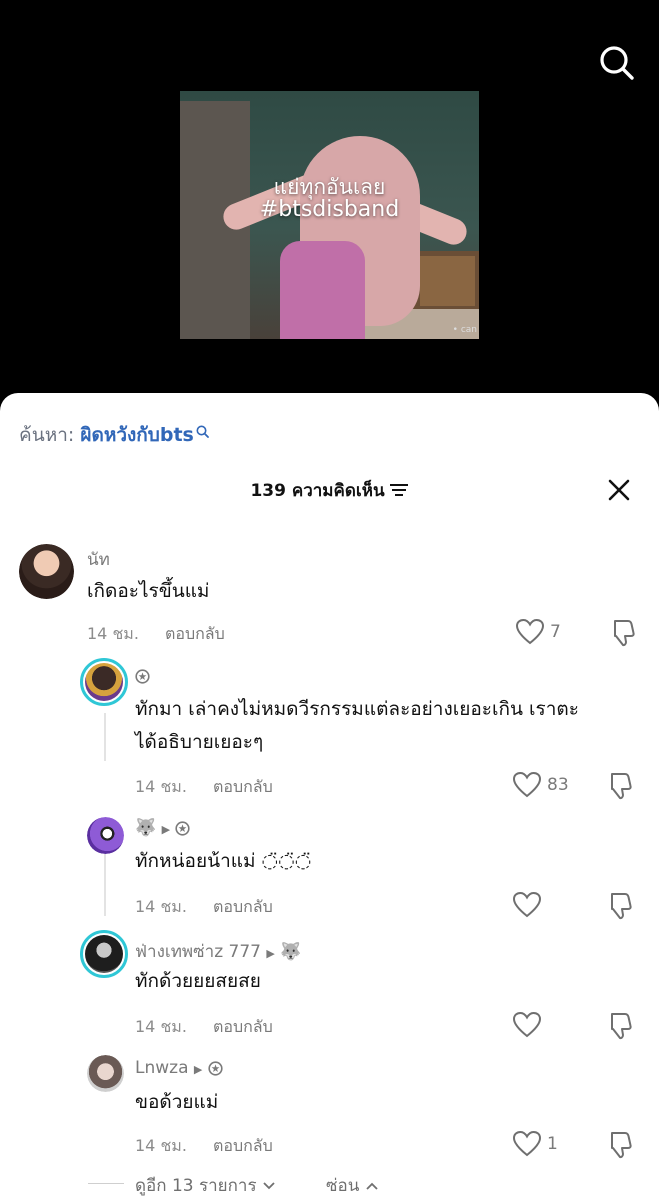 The height and width of the screenshot is (1199, 659). What do you see at coordinates (177, 1102) in the screenshot?
I see `comment-text: ขอด้วยแม่` at bounding box center [177, 1102].